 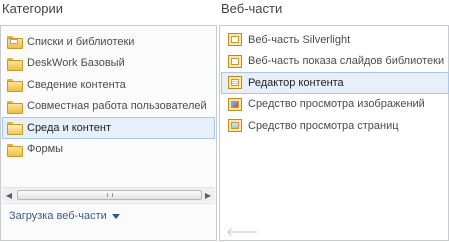 What do you see at coordinates (76, 84) in the screenshot?
I see `category-label: Сведение контента` at bounding box center [76, 84].